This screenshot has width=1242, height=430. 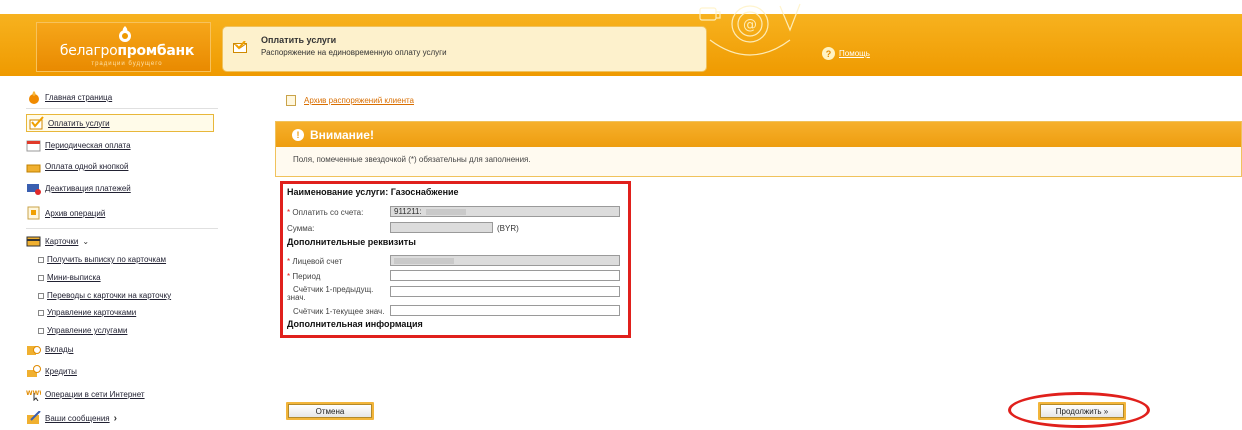 I want to click on help-label: Помощь, so click(x=854, y=53).